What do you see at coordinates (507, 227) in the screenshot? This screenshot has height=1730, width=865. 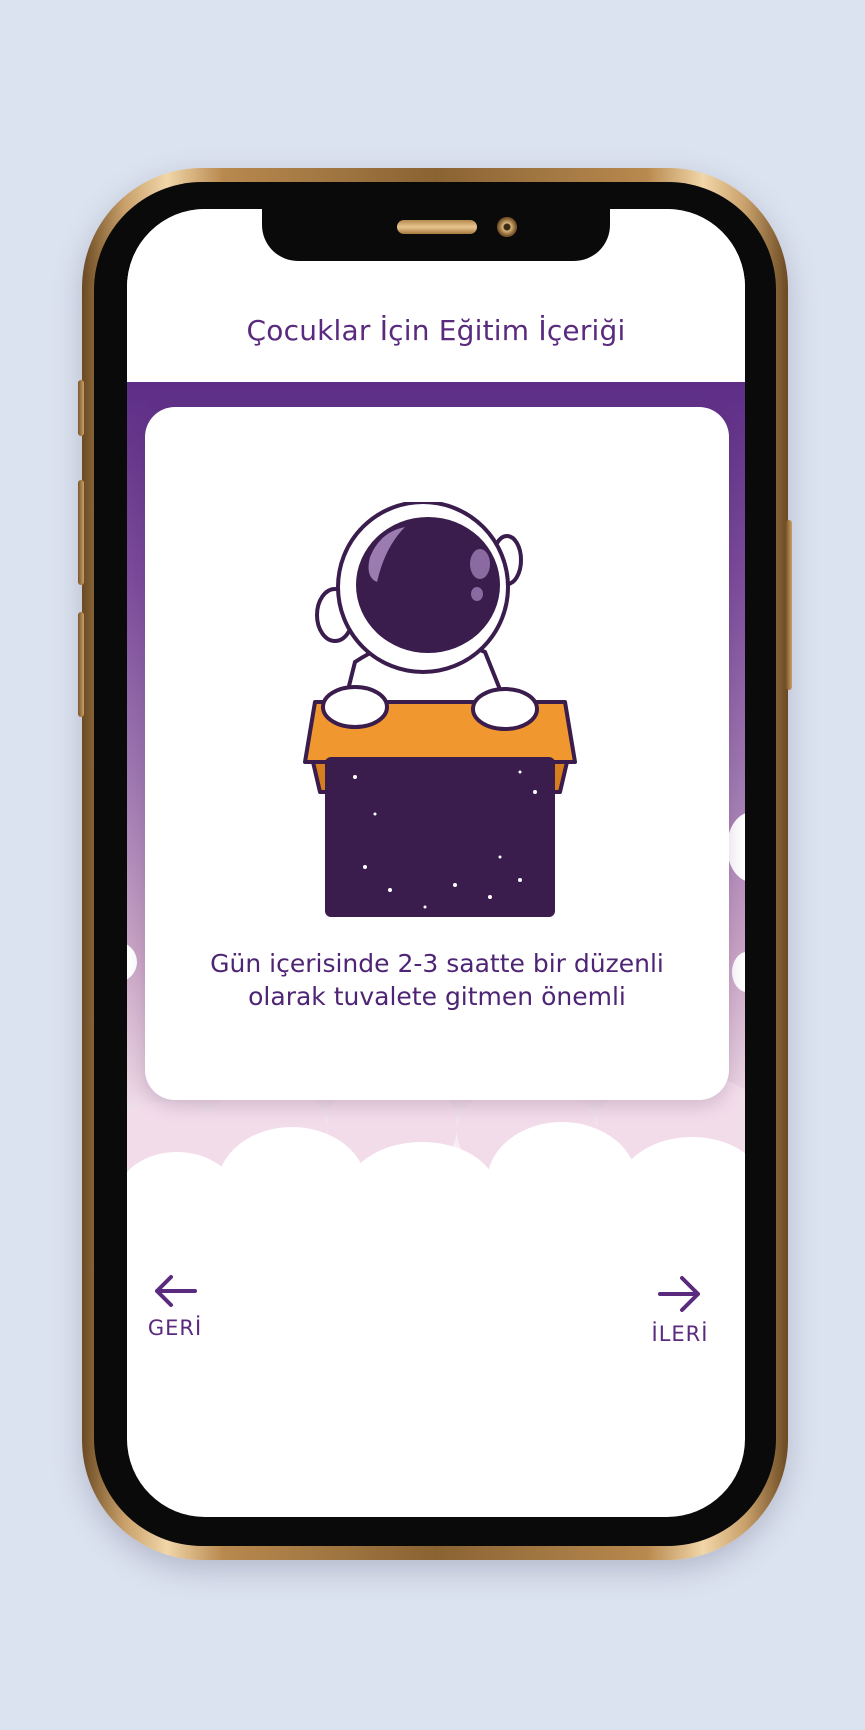 I see `front-camera` at bounding box center [507, 227].